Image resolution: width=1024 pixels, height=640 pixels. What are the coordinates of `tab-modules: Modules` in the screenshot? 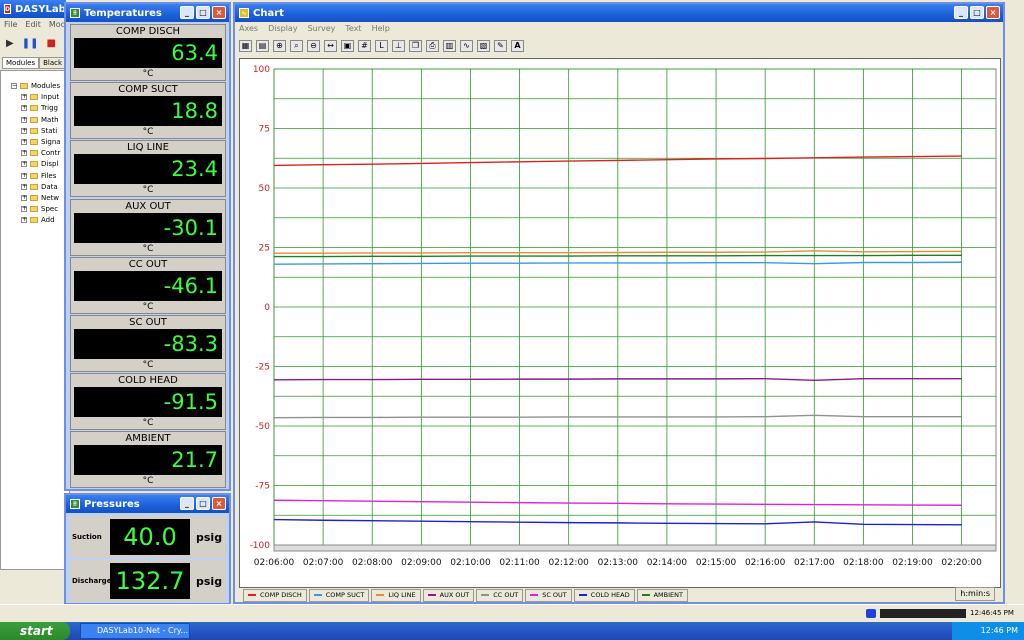 It's located at (21, 63).